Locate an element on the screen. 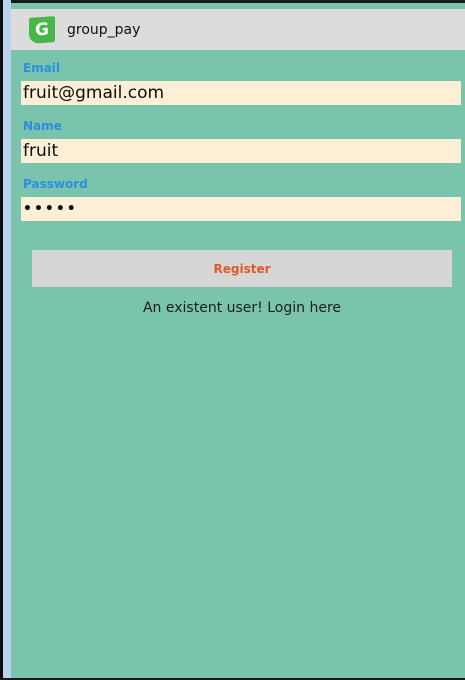 The image size is (465, 680). password-field: ••••• is located at coordinates (241, 209).